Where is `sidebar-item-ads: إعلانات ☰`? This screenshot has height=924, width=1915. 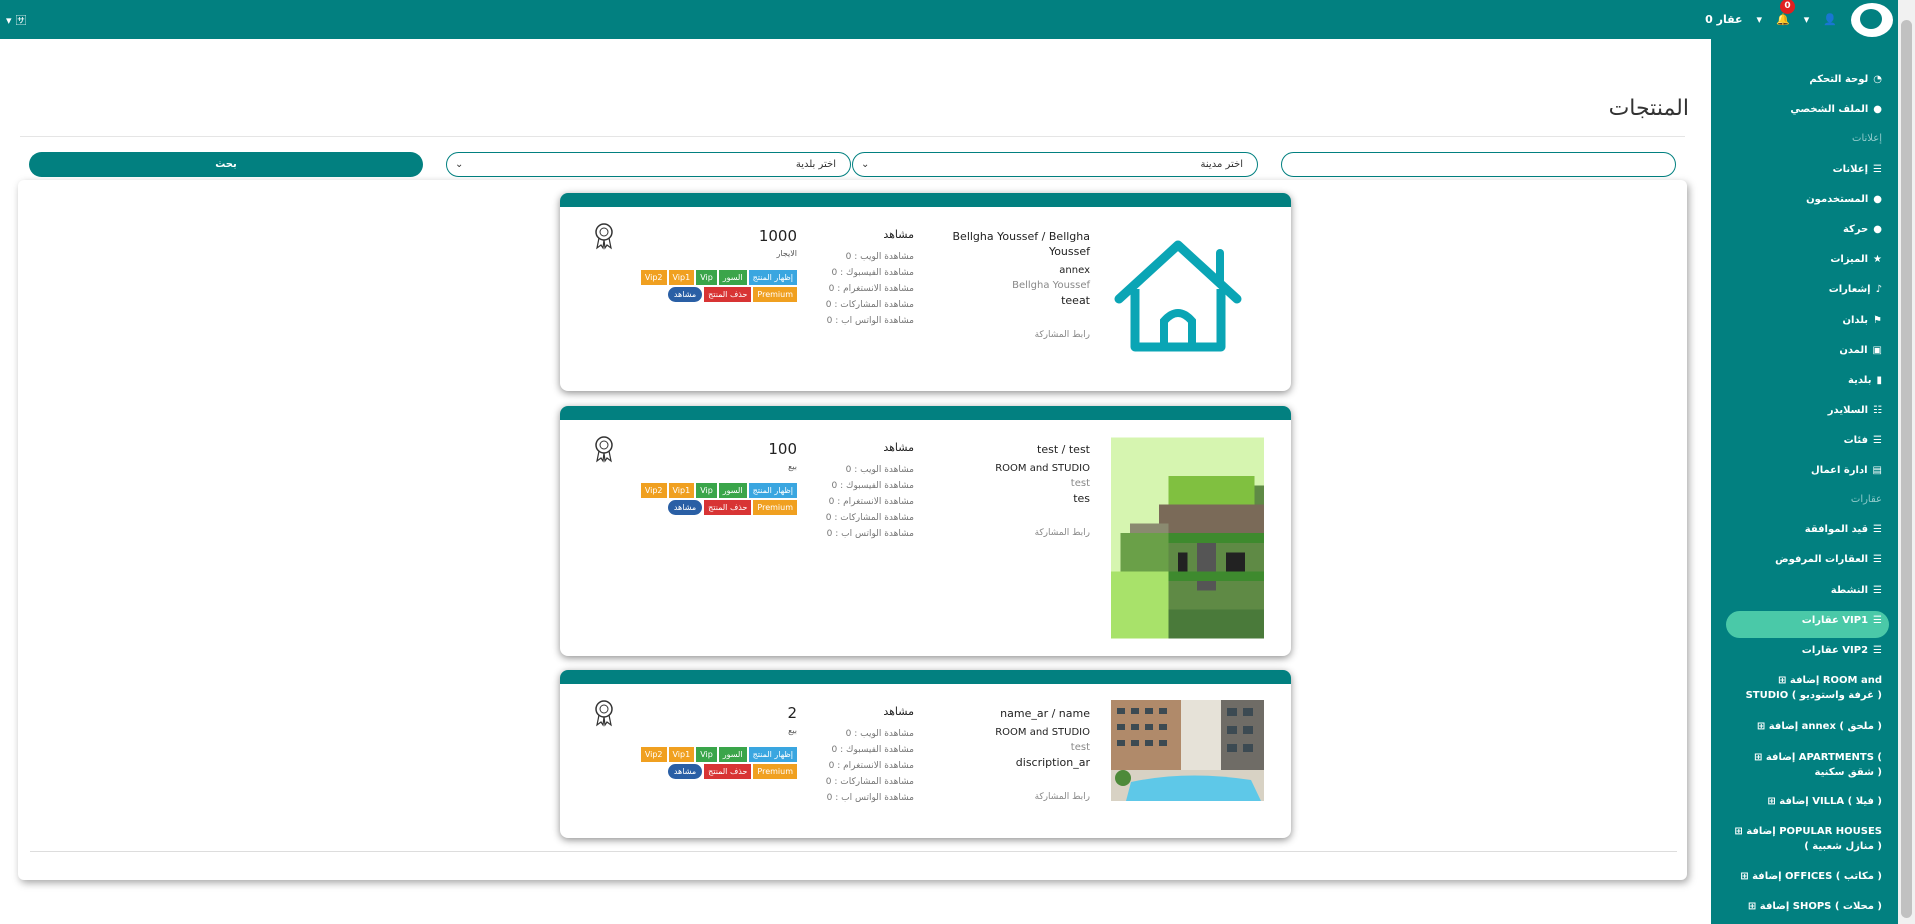
sidebar-item-ads: إعلانات ☰ is located at coordinates (1857, 170).